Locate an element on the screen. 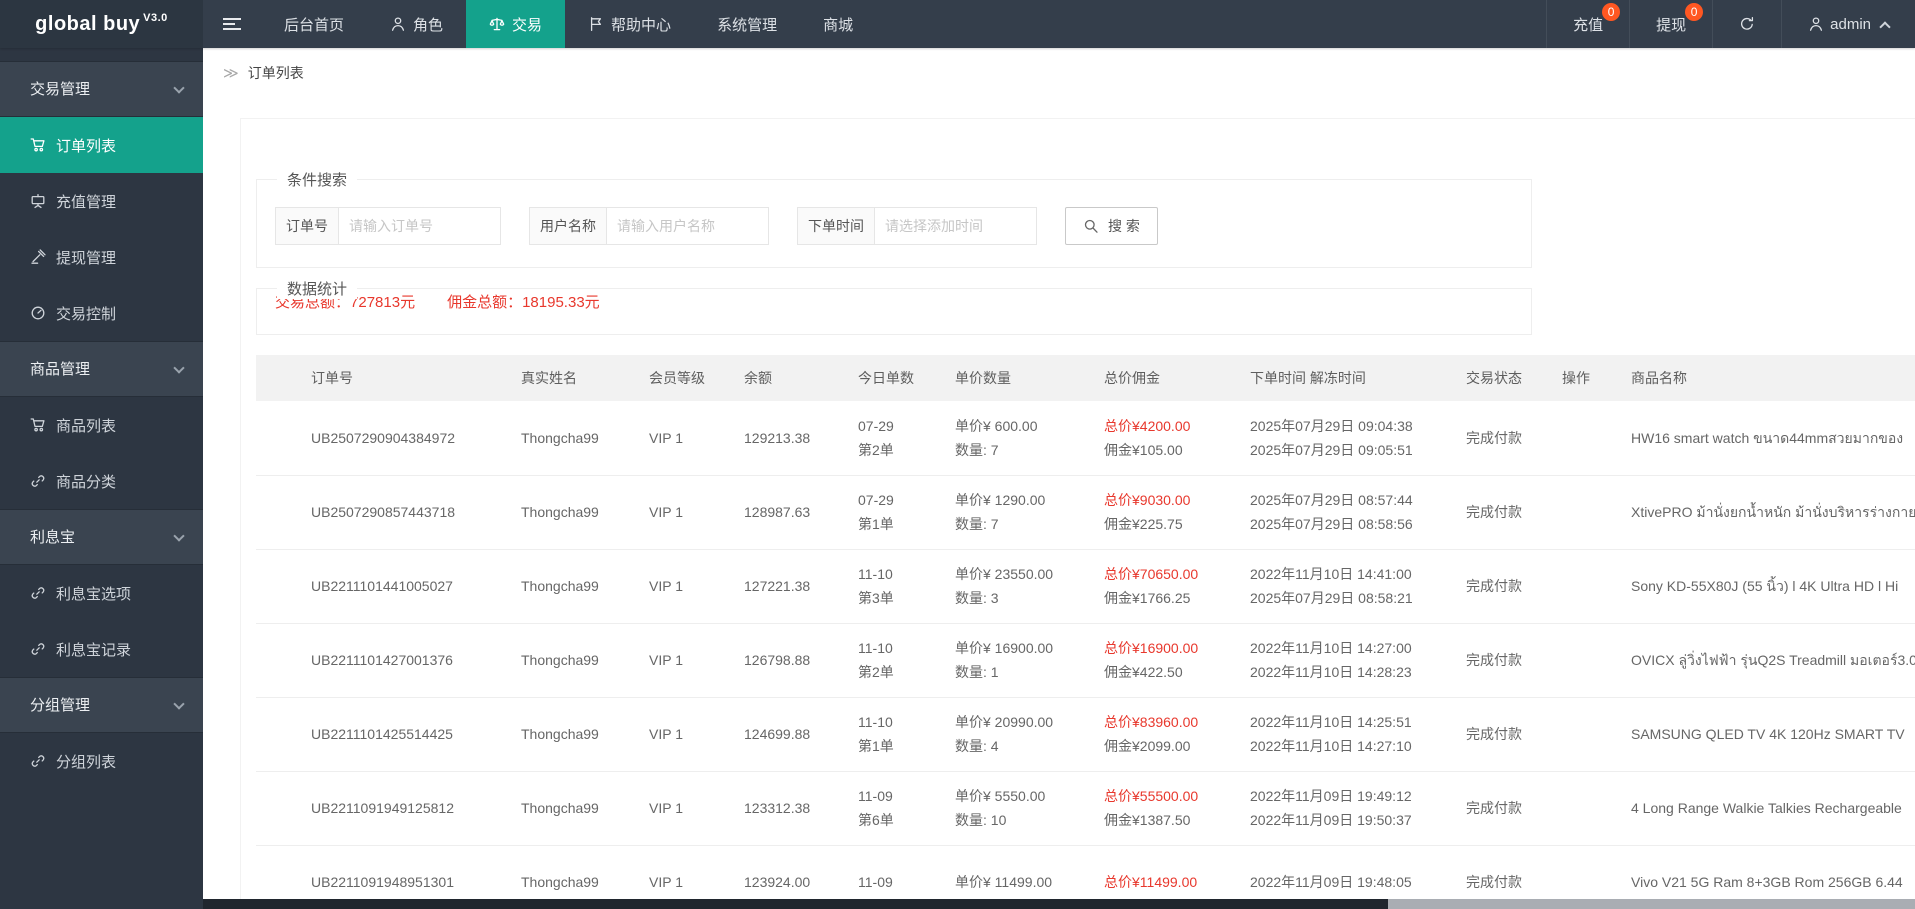 The image size is (1915, 909). cell-line: 单价¥ 600.00 is located at coordinates (996, 425).